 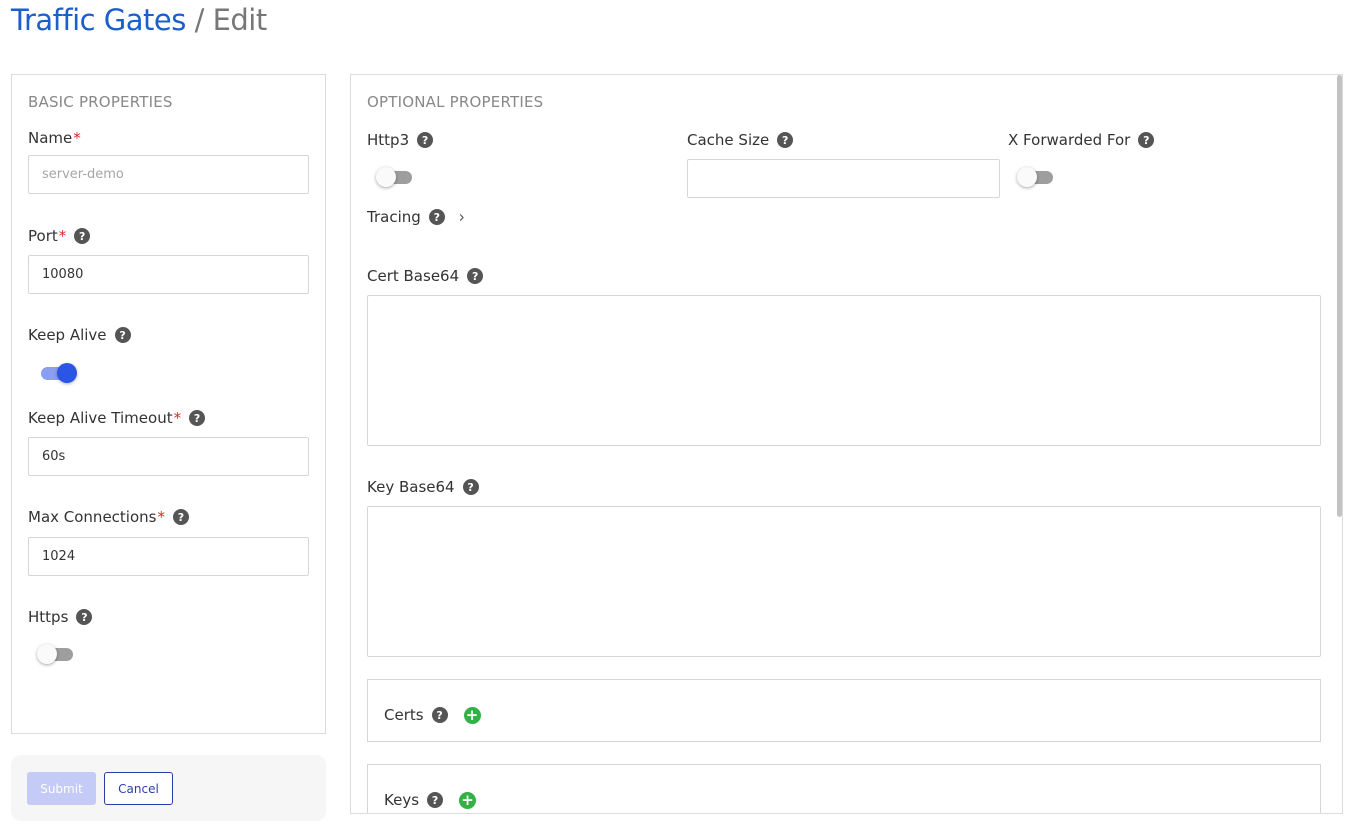 What do you see at coordinates (43, 236) in the screenshot?
I see `port-label-text: Port` at bounding box center [43, 236].